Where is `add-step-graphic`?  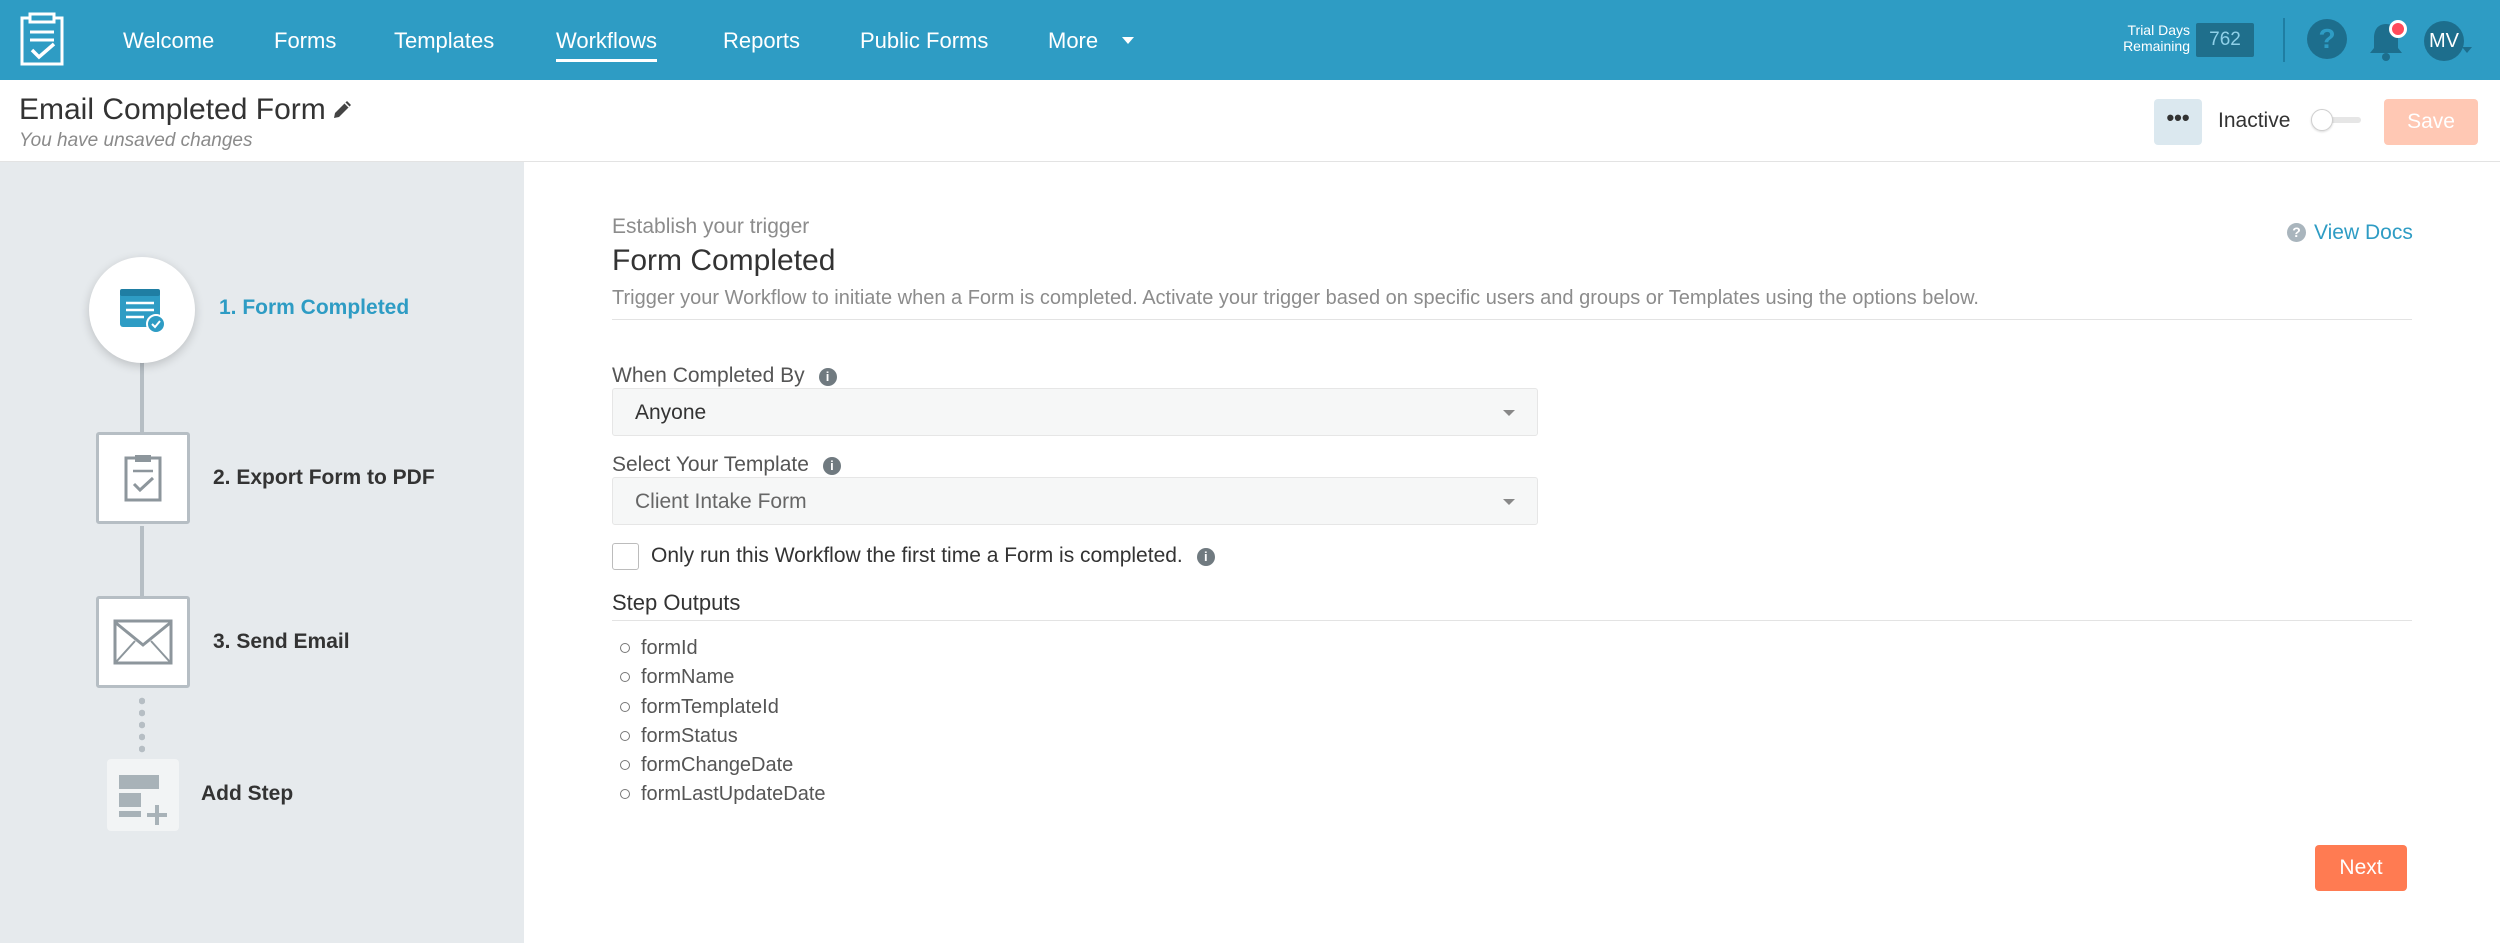
add-step-graphic is located at coordinates (143, 800).